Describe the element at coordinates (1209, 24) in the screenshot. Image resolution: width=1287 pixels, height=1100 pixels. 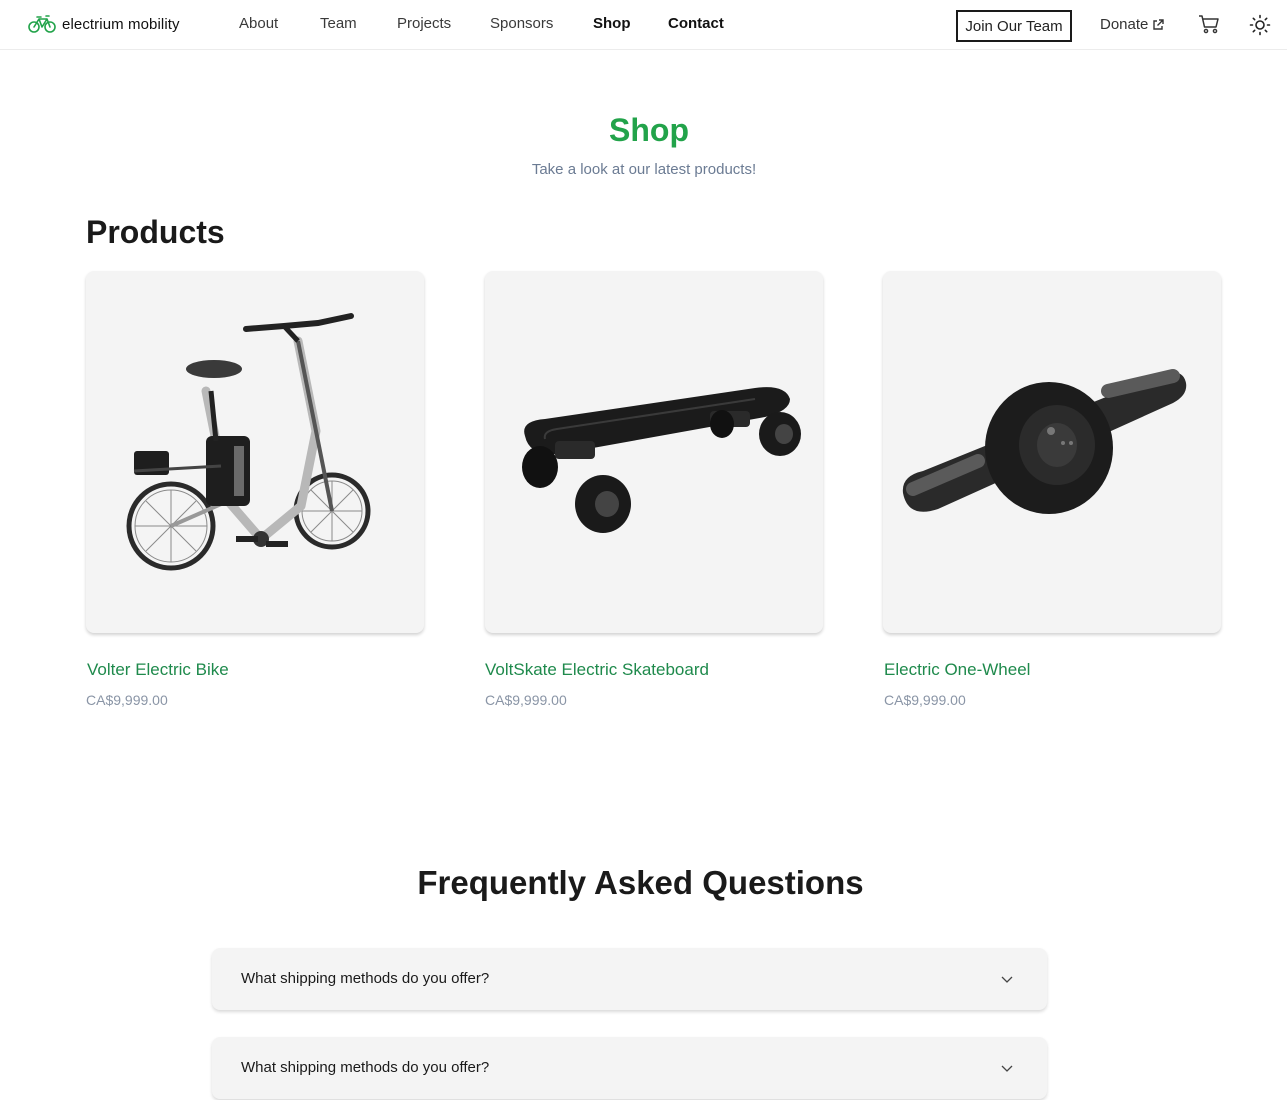
I see `cart-icon` at that location.